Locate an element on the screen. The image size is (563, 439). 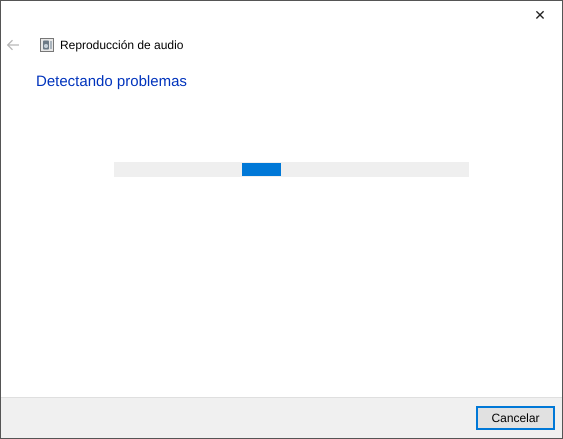
cancel-button: Cancelar is located at coordinates (515, 418).